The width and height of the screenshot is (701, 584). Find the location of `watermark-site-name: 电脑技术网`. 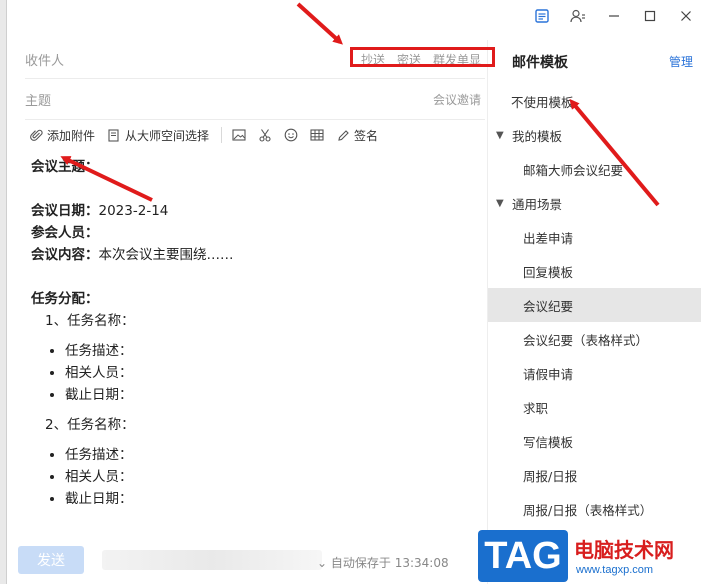

watermark-site-name: 电脑技术网 is located at coordinates (624, 550).